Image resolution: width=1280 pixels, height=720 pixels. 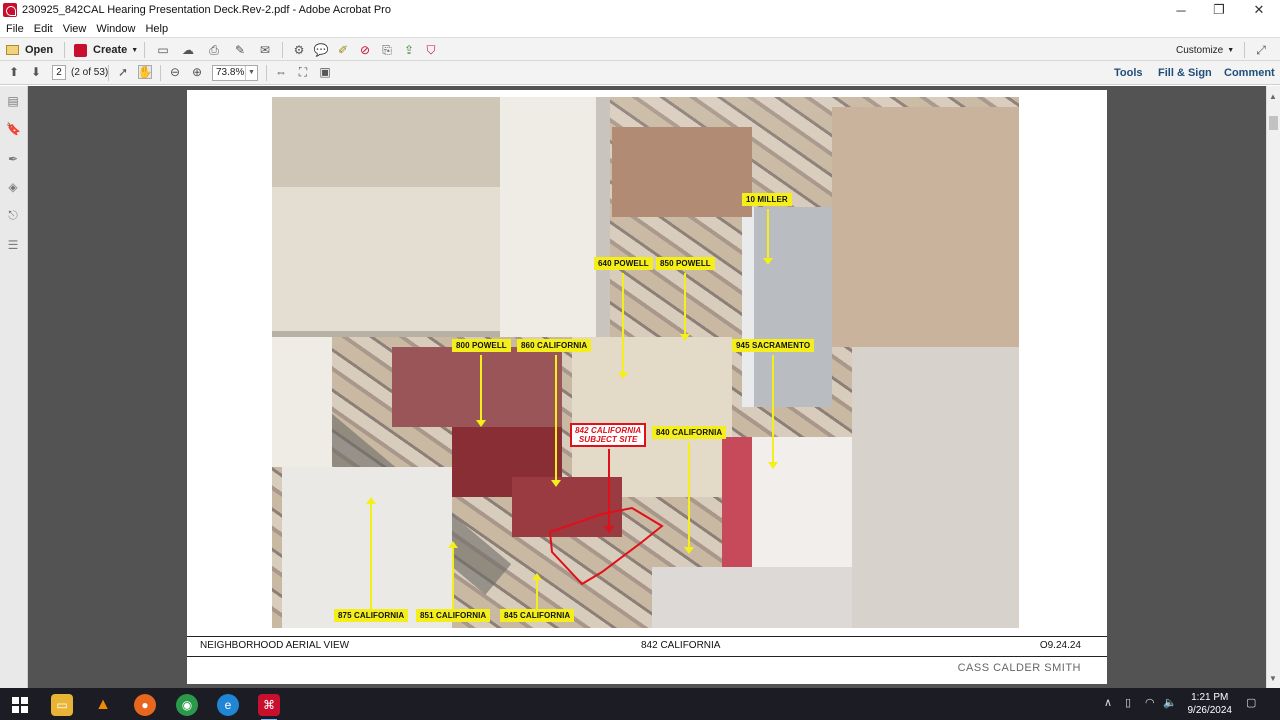 I want to click on edit-icon: ✎, so click(x=240, y=50).